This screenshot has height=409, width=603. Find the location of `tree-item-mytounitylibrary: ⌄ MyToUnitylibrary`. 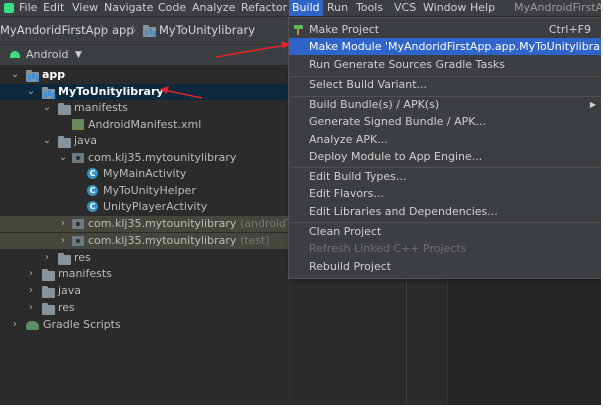

tree-item-mytounitylibrary: ⌄ MyToUnitylibrary is located at coordinates (144, 92).